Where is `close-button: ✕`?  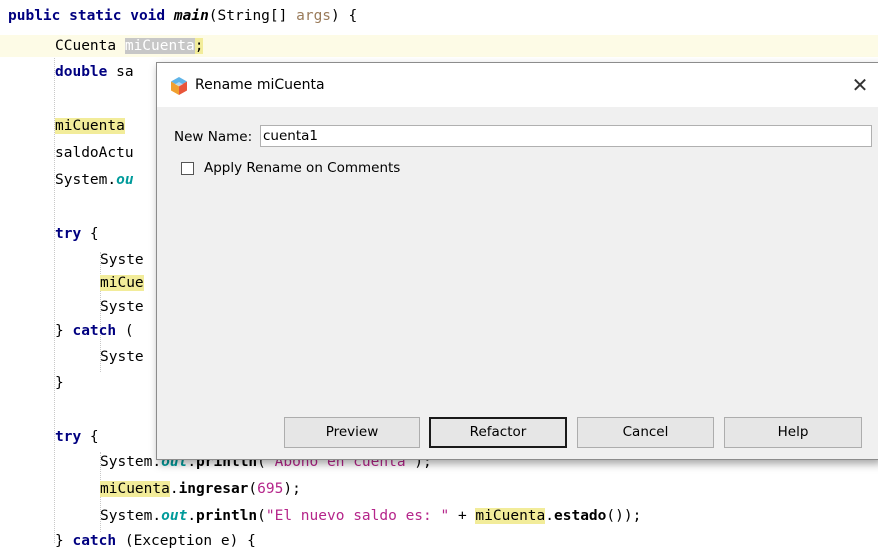
close-button: ✕ is located at coordinates (860, 85).